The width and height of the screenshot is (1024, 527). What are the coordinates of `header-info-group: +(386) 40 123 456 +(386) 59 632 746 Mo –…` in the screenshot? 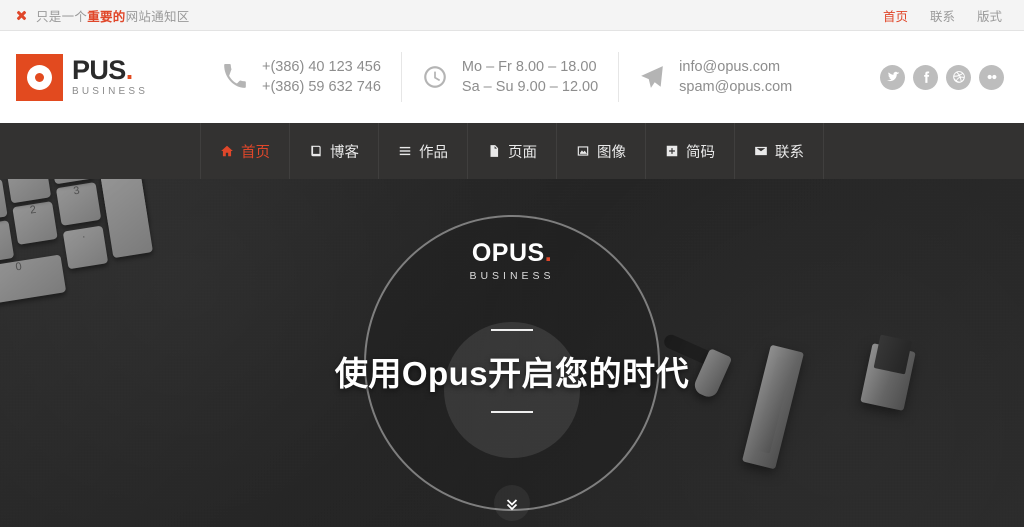 It's located at (532, 77).